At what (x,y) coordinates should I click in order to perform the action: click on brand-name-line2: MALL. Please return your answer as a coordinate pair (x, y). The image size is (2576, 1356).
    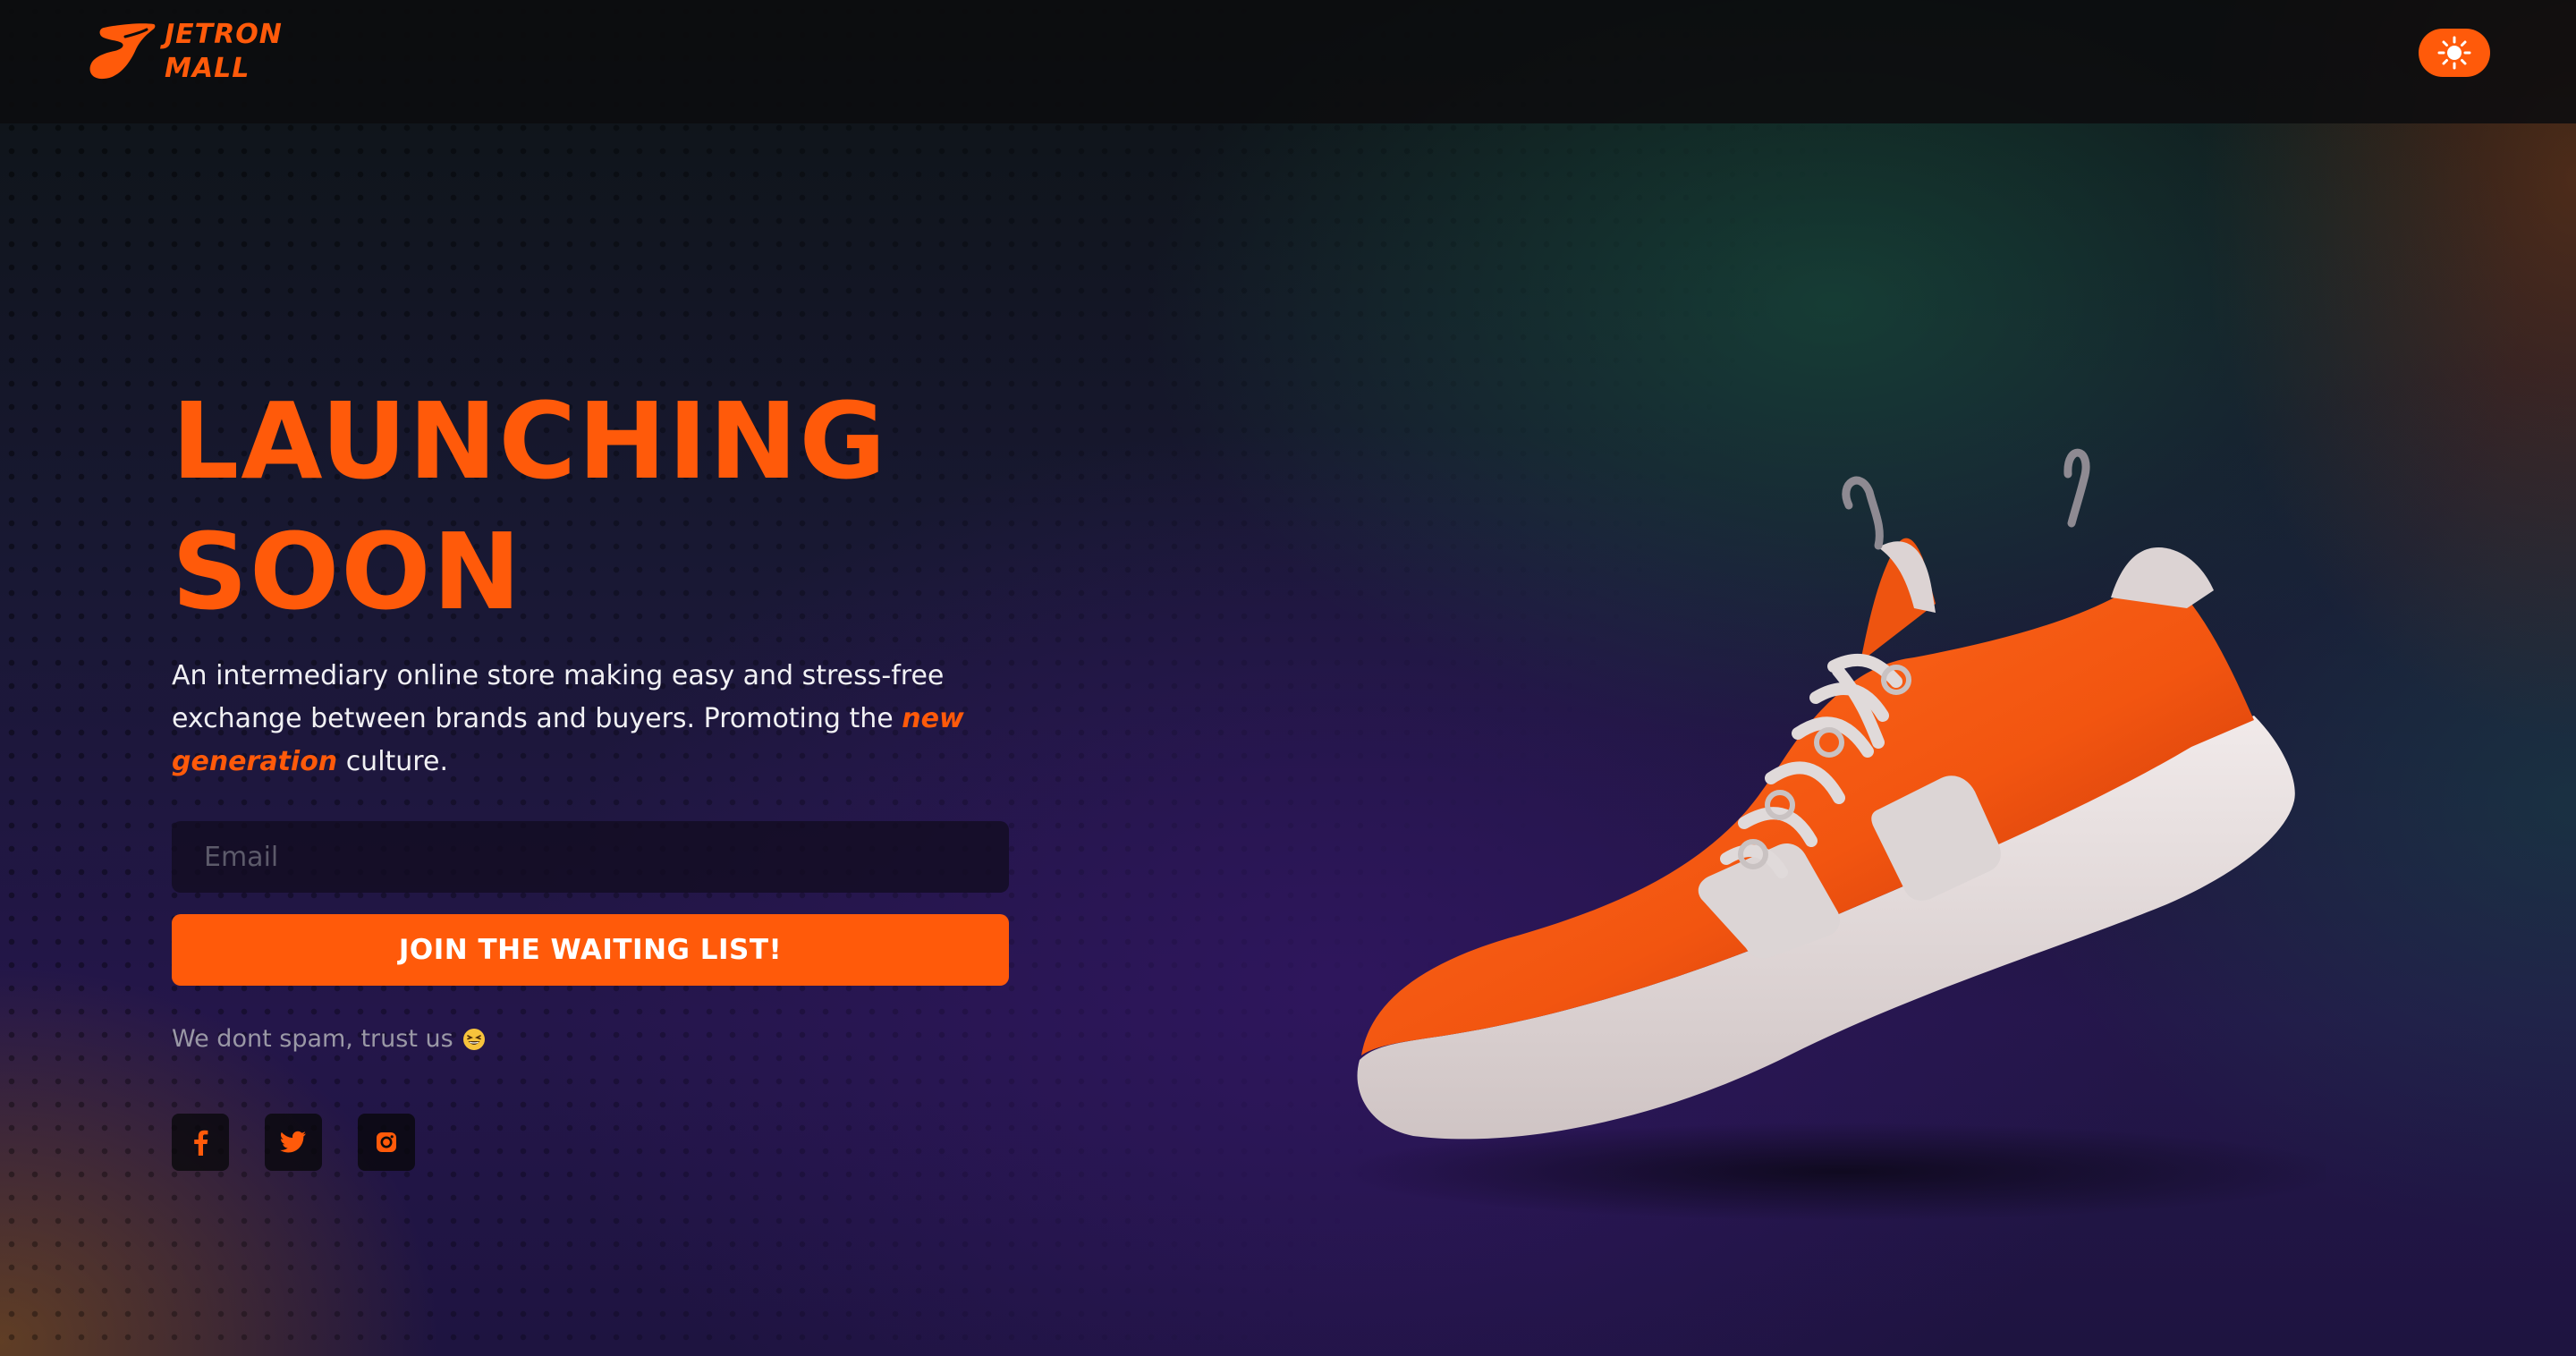
    Looking at the image, I should click on (207, 69).